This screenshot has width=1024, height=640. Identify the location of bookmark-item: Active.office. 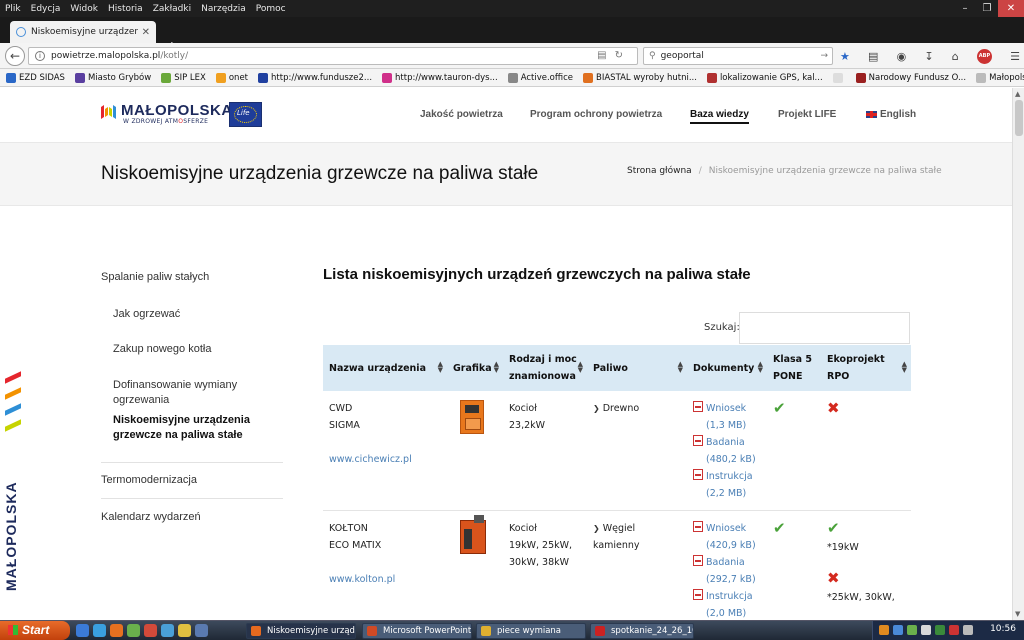
(540, 77).